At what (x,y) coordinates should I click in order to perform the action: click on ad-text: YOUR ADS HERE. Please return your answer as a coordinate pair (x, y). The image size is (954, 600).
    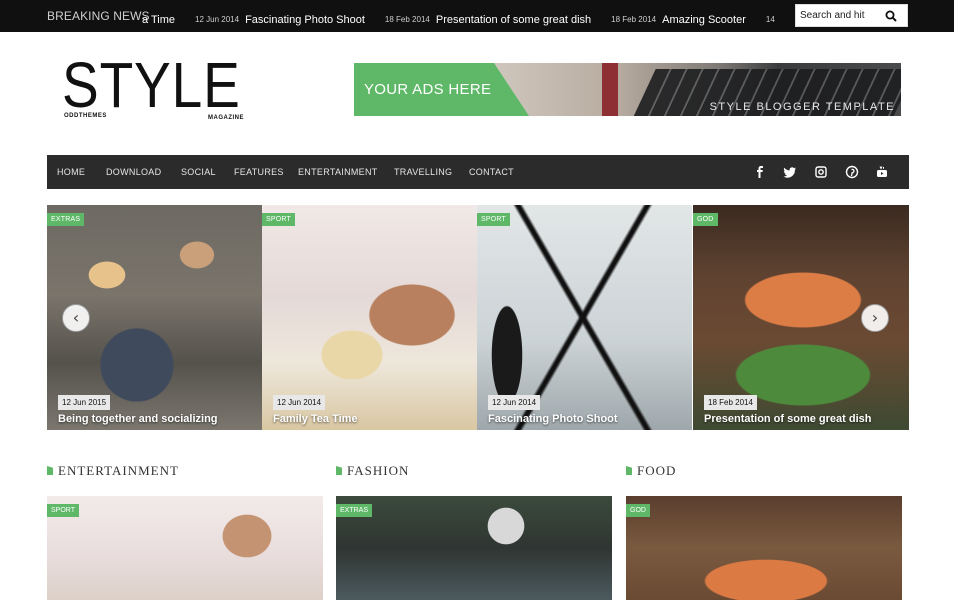
    Looking at the image, I should click on (428, 89).